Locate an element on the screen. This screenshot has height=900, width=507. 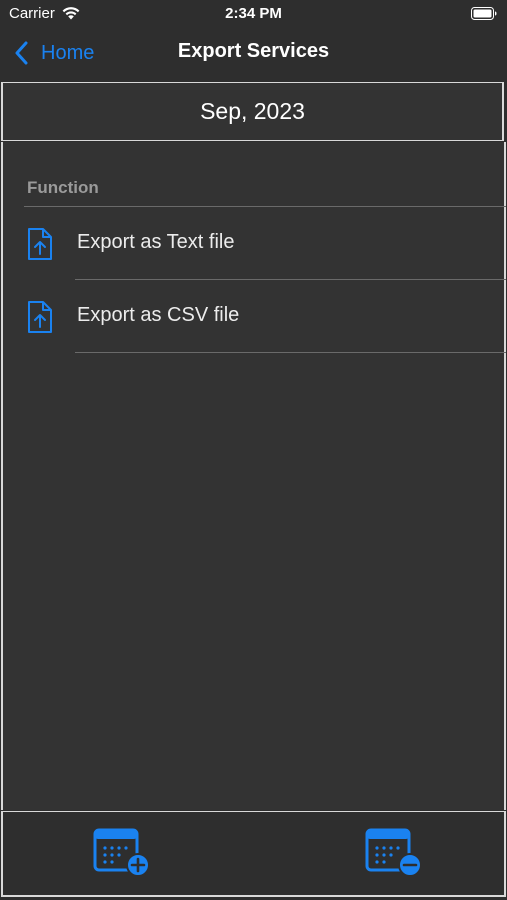
bottom-toolbar is located at coordinates (253, 854).